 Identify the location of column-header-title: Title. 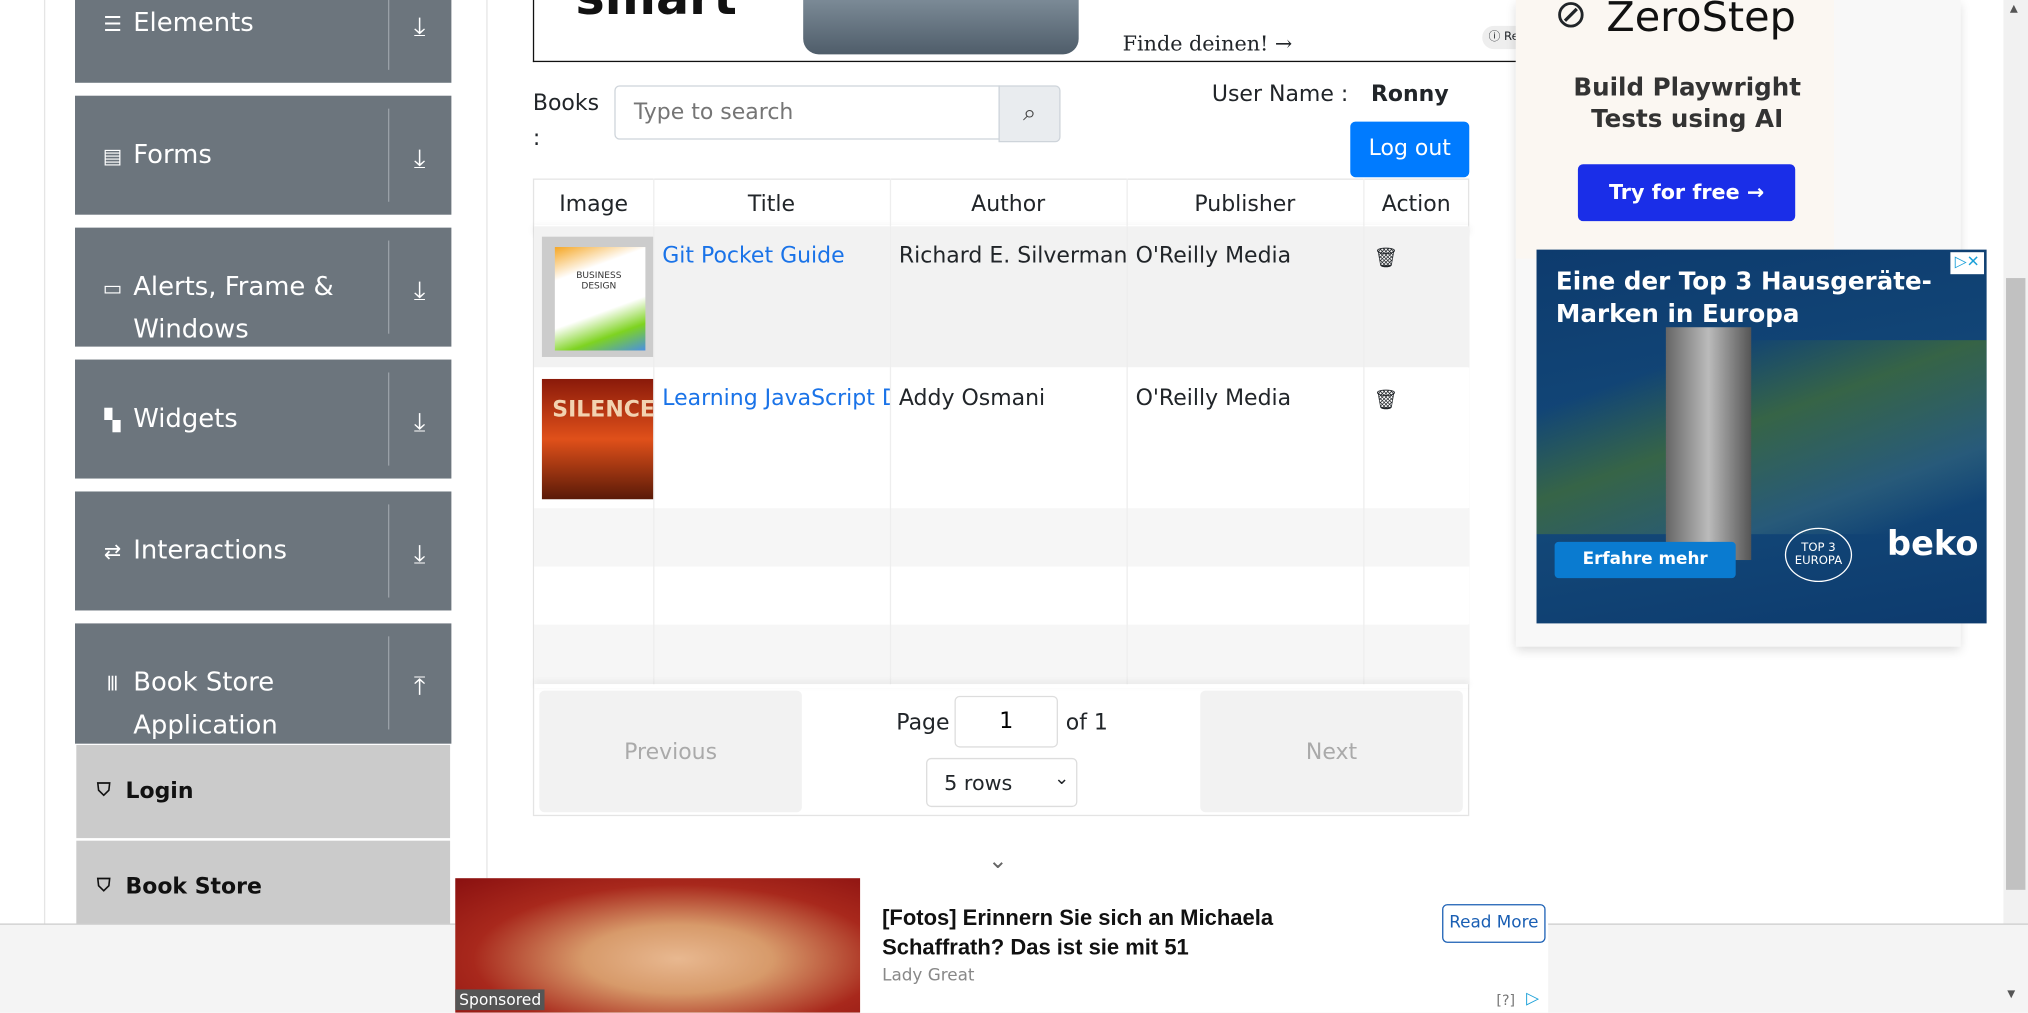
(772, 202).